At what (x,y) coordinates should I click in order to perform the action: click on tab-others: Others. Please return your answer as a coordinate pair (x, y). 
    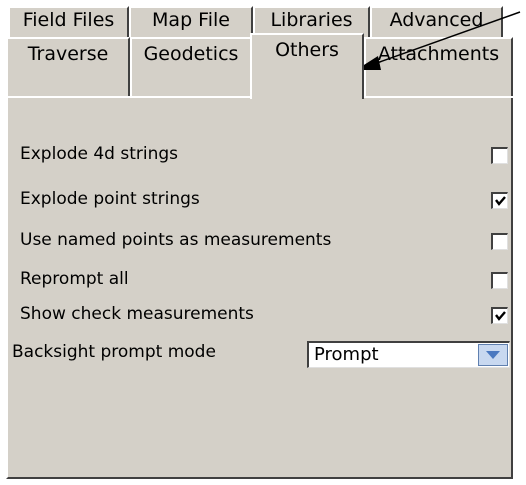
    Looking at the image, I should click on (307, 66).